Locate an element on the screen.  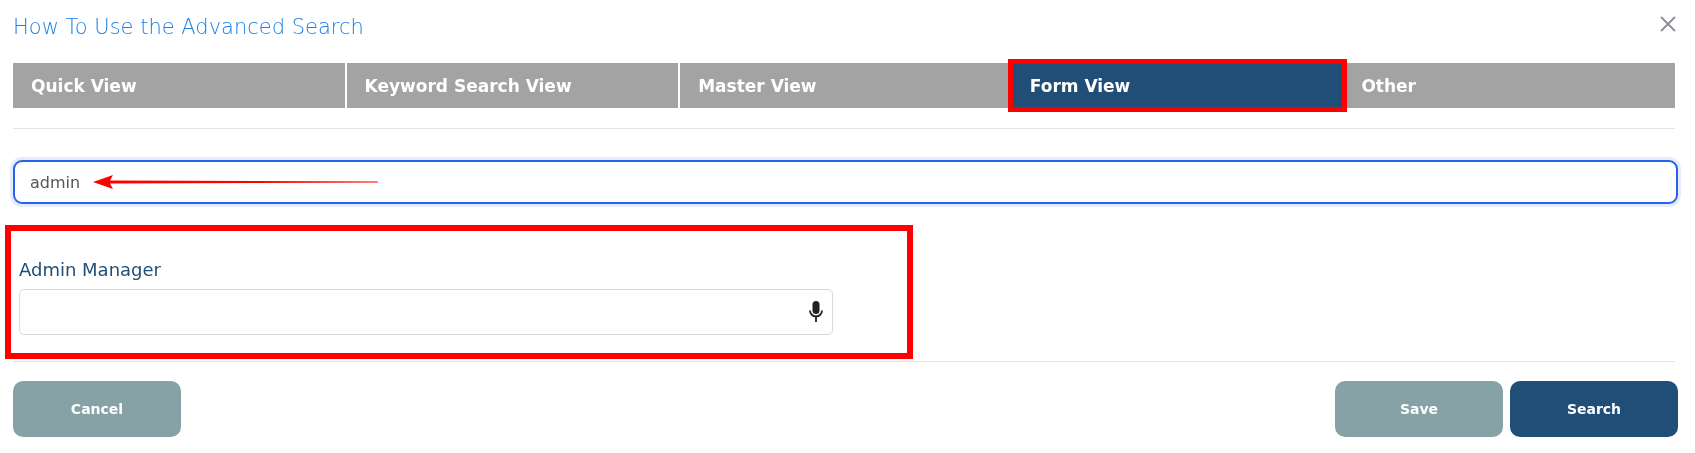
search-field: admin is located at coordinates (845, 182).